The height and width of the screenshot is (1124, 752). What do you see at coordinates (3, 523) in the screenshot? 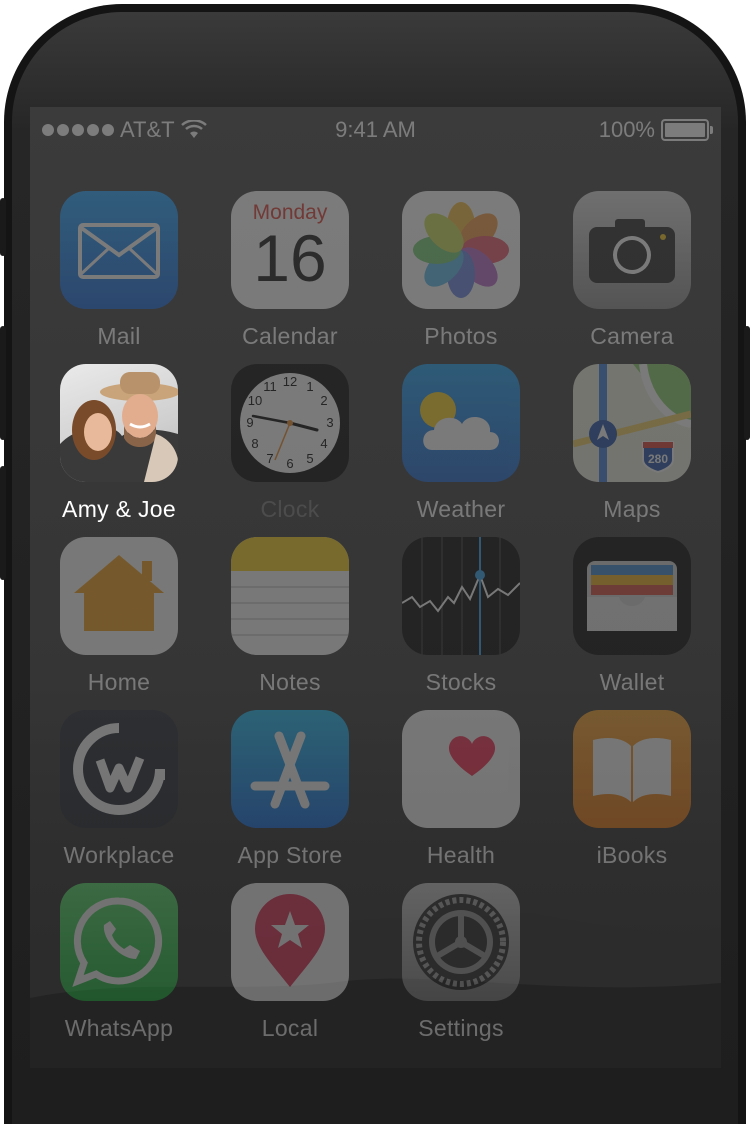
I see `volume-down-button` at bounding box center [3, 523].